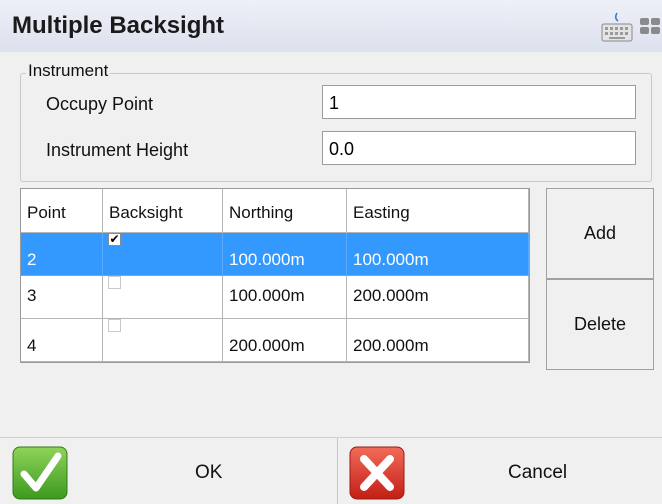 The image size is (662, 504). I want to click on delete-button-label: Delete, so click(600, 324).